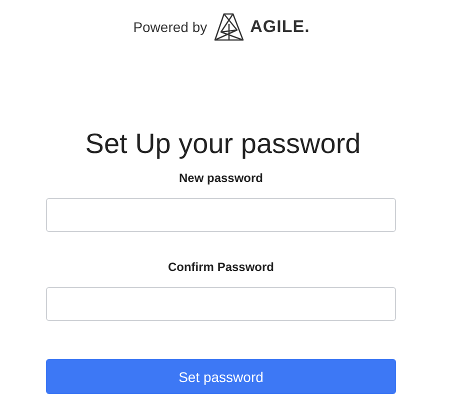 Image resolution: width=449 pixels, height=405 pixels. I want to click on set-password-button: Set password, so click(221, 376).